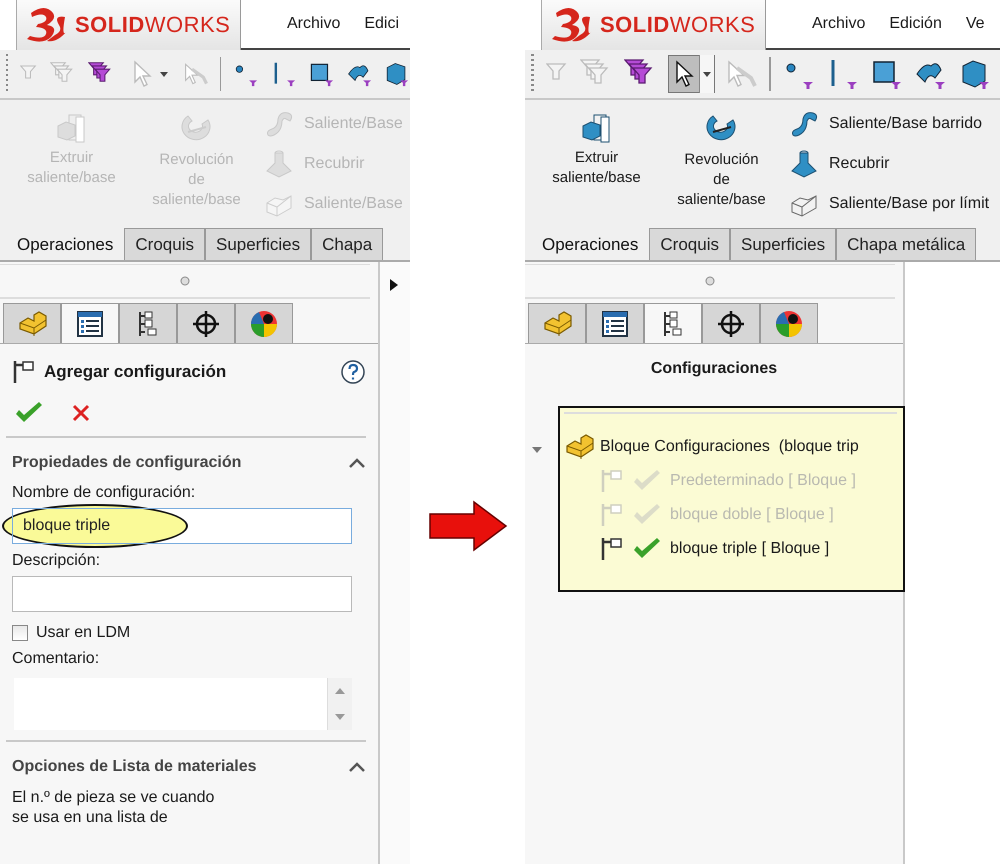 The width and height of the screenshot is (1000, 864). What do you see at coordinates (685, 74) in the screenshot?
I see `pointer-icon` at bounding box center [685, 74].